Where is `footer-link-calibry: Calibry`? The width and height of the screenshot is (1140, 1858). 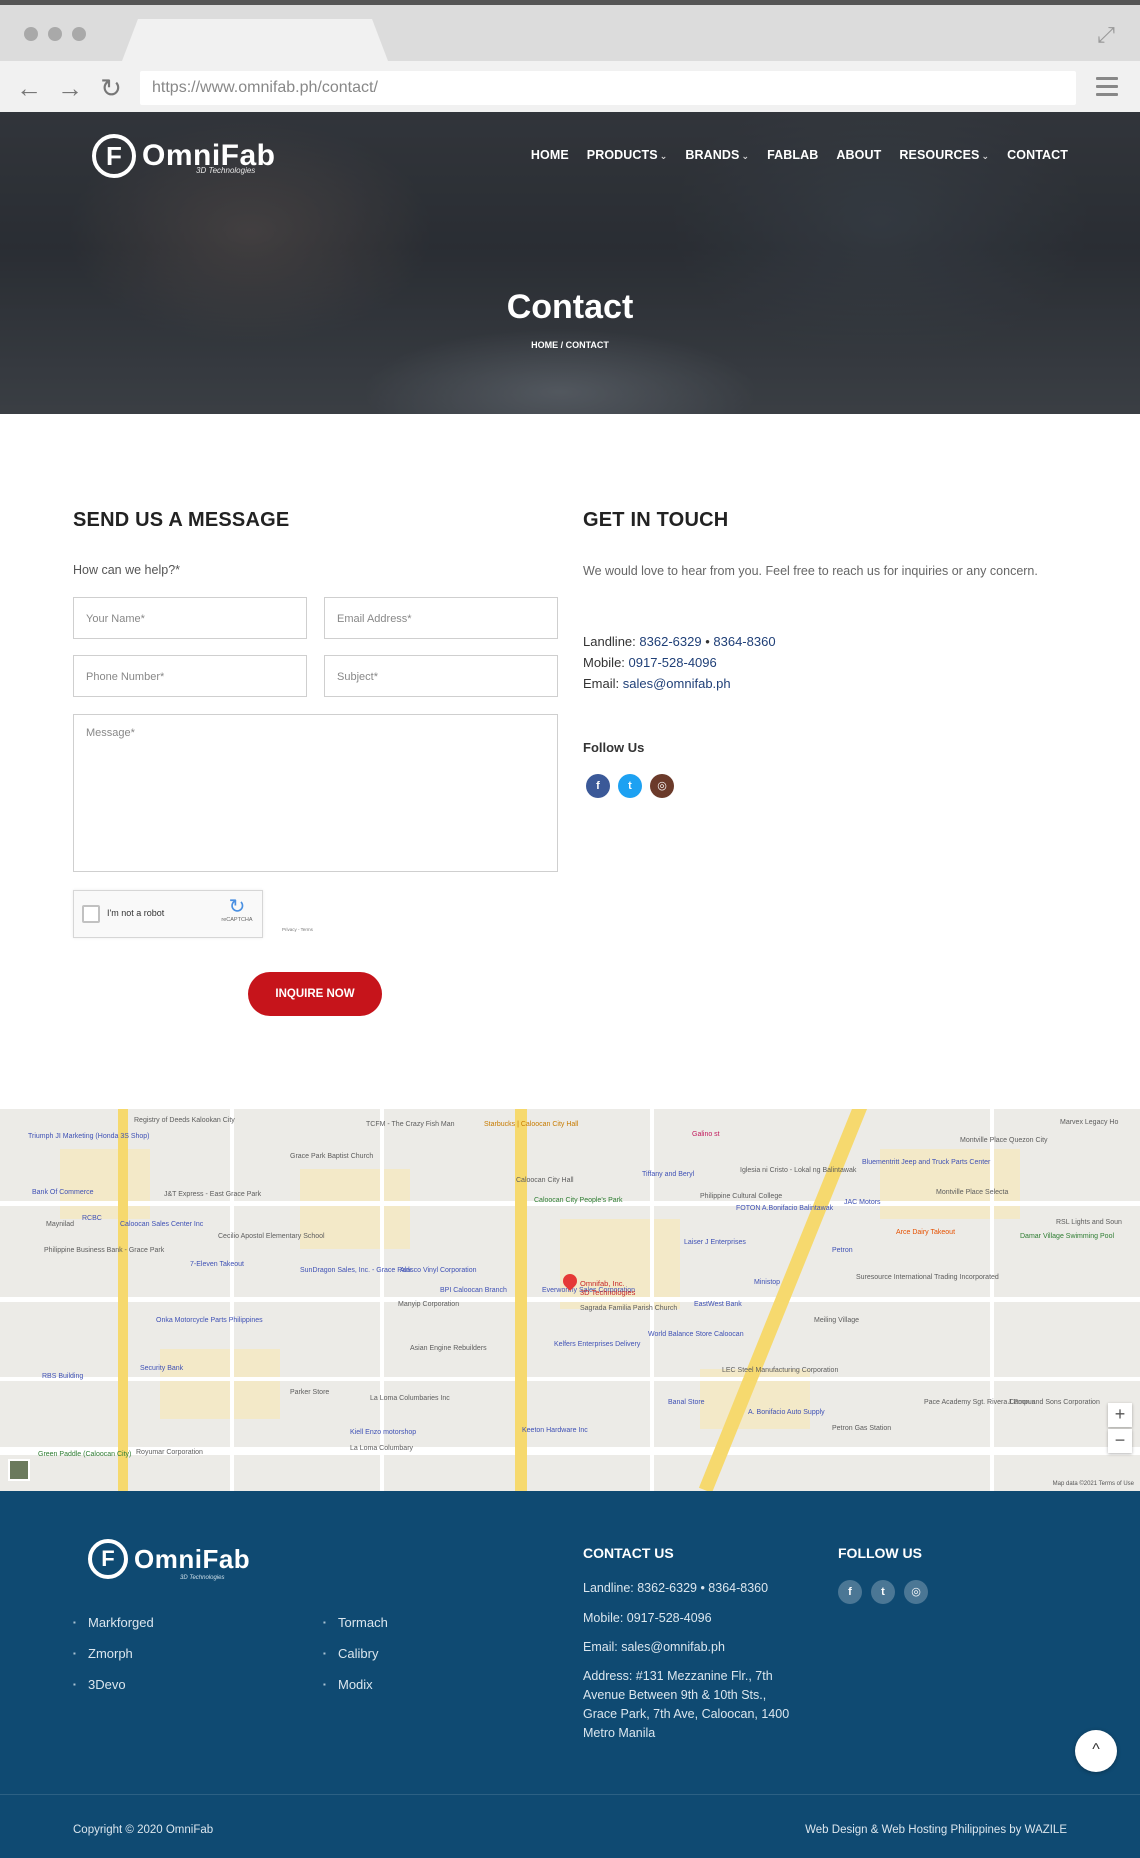 footer-link-calibry: Calibry is located at coordinates (351, 1653).